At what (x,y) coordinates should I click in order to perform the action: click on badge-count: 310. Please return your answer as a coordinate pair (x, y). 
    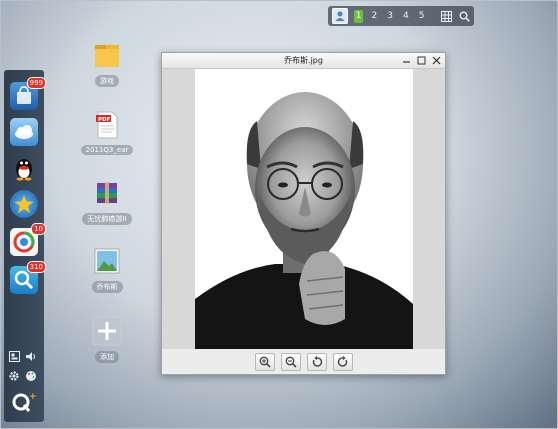
    Looking at the image, I should click on (36, 267).